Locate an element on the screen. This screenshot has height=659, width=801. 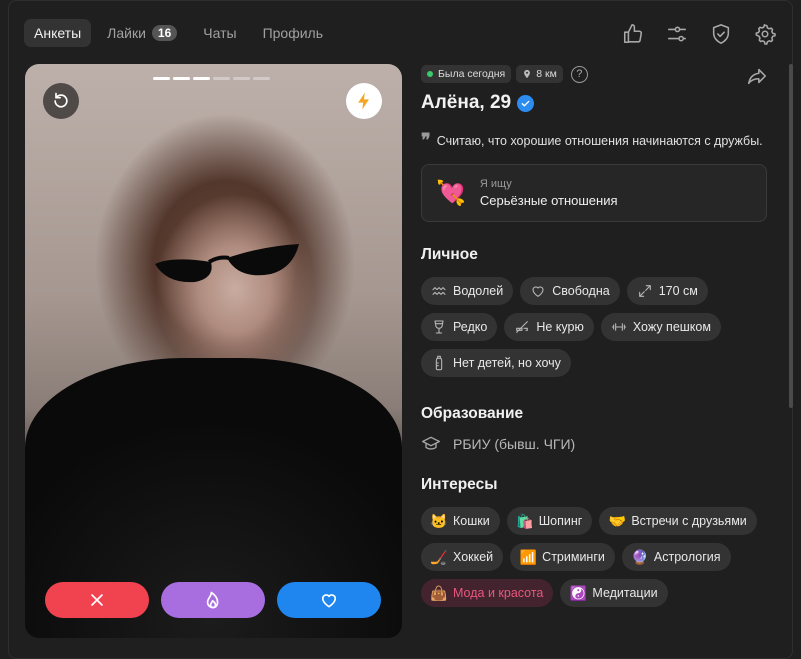
personal-chip: Нет детей, но хочу is located at coordinates (496, 363).